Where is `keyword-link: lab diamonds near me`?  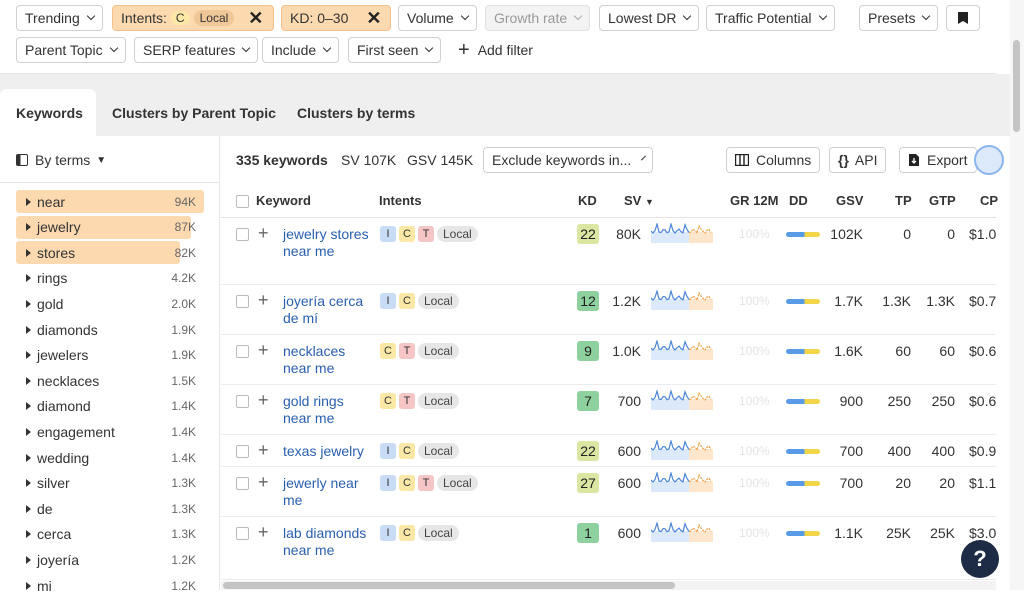 keyword-link: lab diamonds near me is located at coordinates (328, 542).